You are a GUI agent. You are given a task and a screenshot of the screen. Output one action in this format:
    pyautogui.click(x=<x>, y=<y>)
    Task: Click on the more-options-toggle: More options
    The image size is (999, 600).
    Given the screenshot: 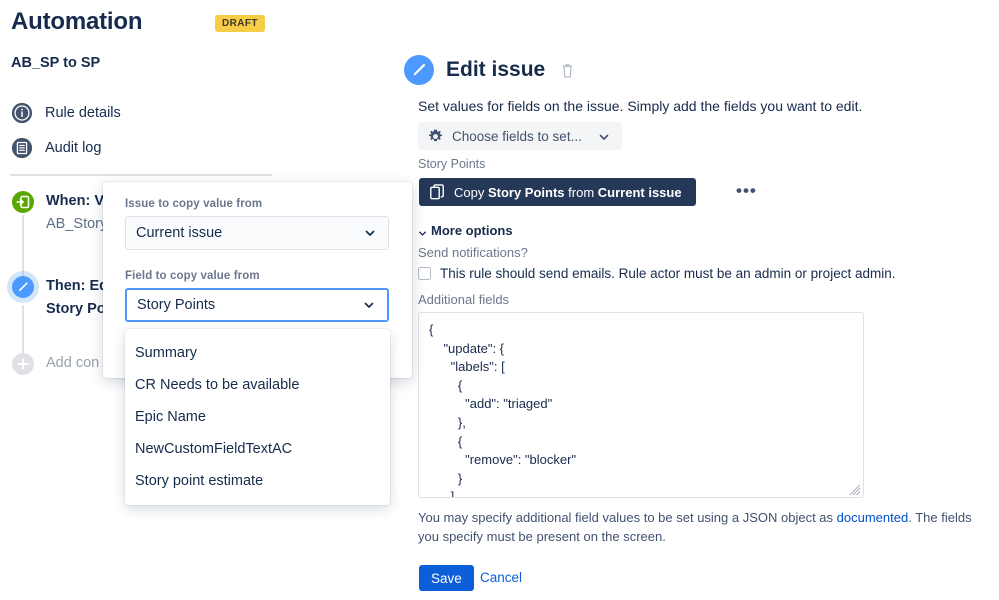 What is the action you would take?
    pyautogui.click(x=465, y=230)
    